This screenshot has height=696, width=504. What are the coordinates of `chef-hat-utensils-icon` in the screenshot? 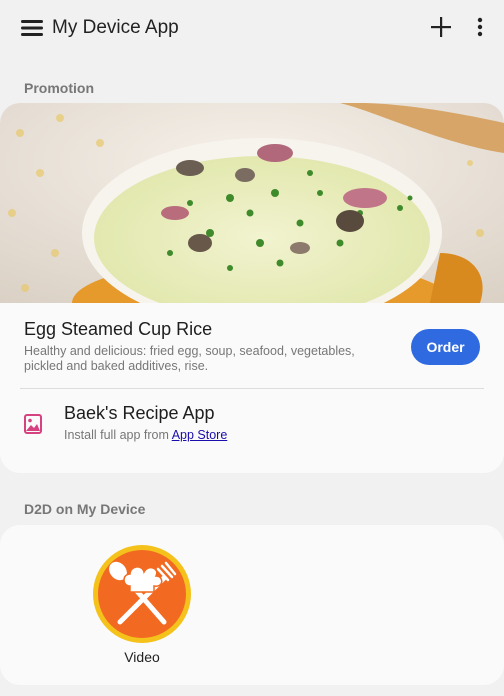 It's located at (142, 594).